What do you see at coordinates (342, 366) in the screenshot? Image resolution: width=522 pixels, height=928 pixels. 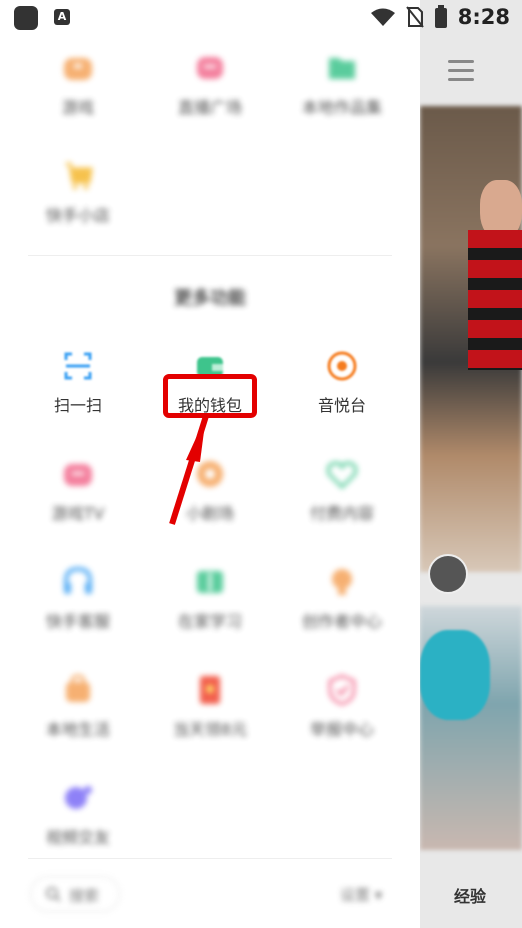 I see `music-icon` at bounding box center [342, 366].